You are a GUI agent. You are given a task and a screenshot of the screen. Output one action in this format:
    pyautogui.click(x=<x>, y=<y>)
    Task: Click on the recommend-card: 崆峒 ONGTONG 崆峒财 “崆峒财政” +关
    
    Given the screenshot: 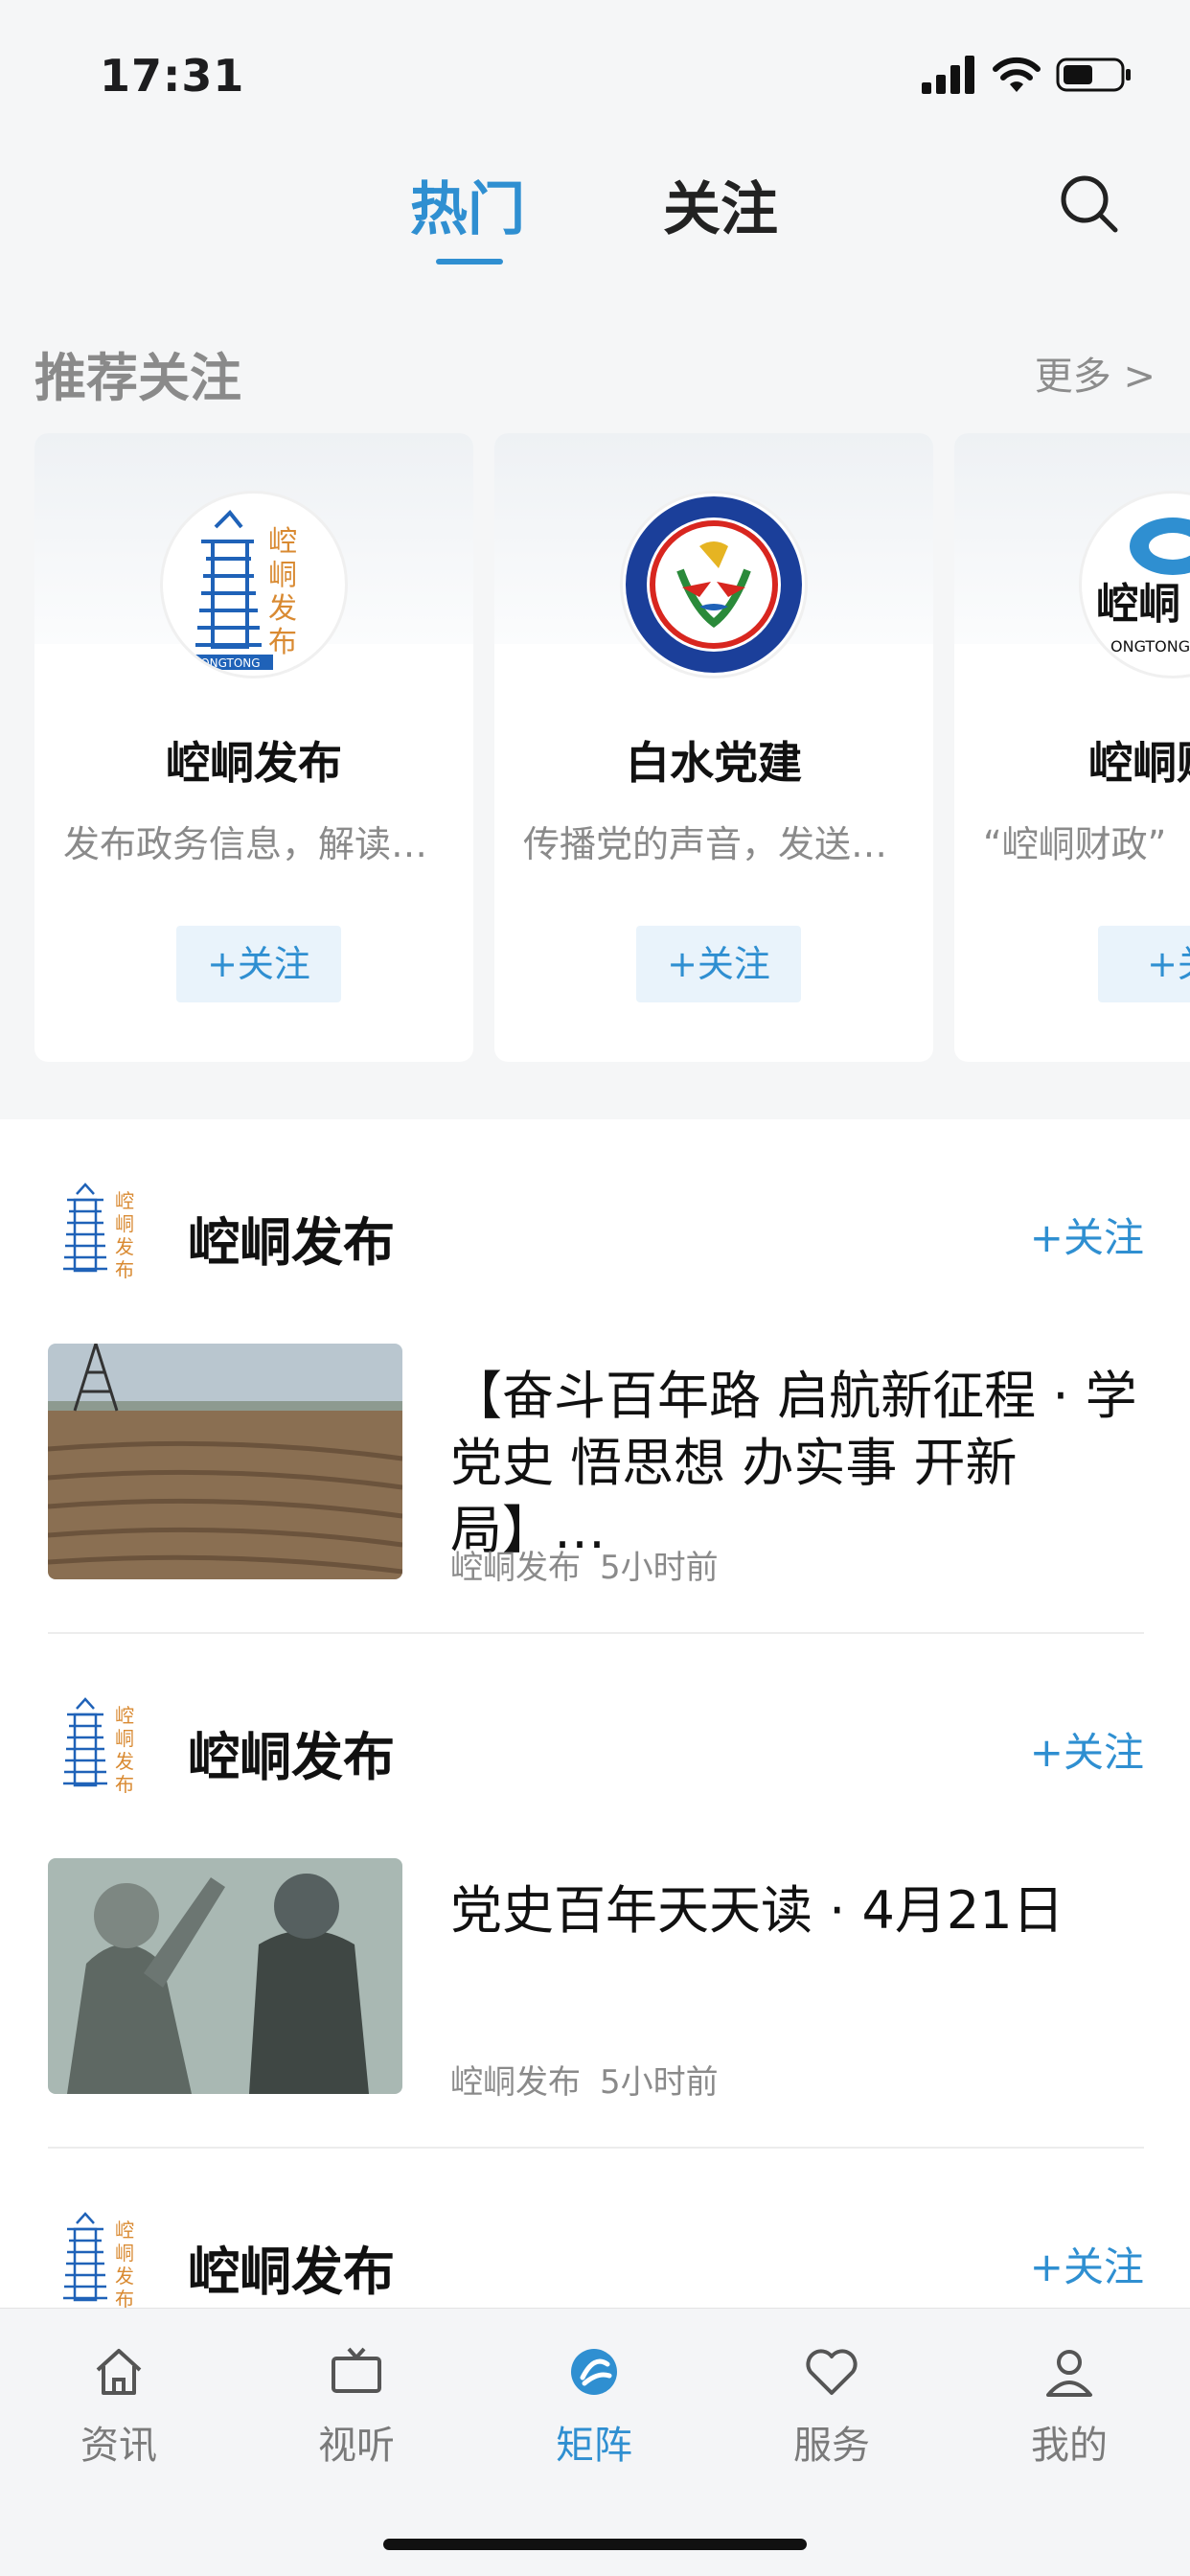 What is the action you would take?
    pyautogui.click(x=1072, y=747)
    